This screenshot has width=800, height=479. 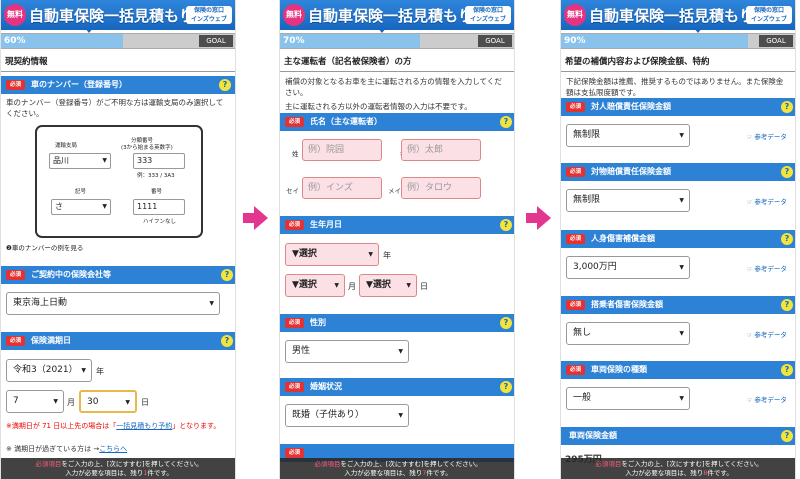 What do you see at coordinates (628, 333) in the screenshot?
I see `passenger-injury-select: 無し ▼` at bounding box center [628, 333].